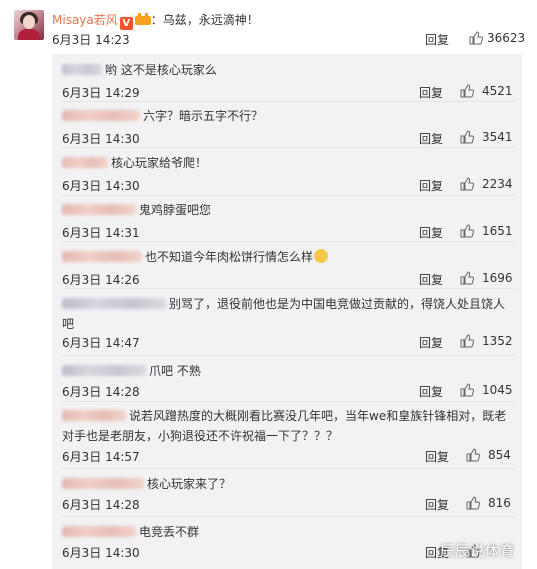 The height and width of the screenshot is (569, 537). Describe the element at coordinates (497, 231) in the screenshot. I see `like-count: 1651` at that location.